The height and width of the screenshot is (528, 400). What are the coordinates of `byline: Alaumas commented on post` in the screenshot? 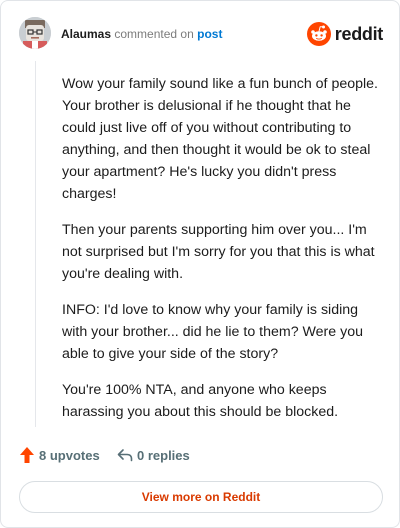 It's located at (141, 34).